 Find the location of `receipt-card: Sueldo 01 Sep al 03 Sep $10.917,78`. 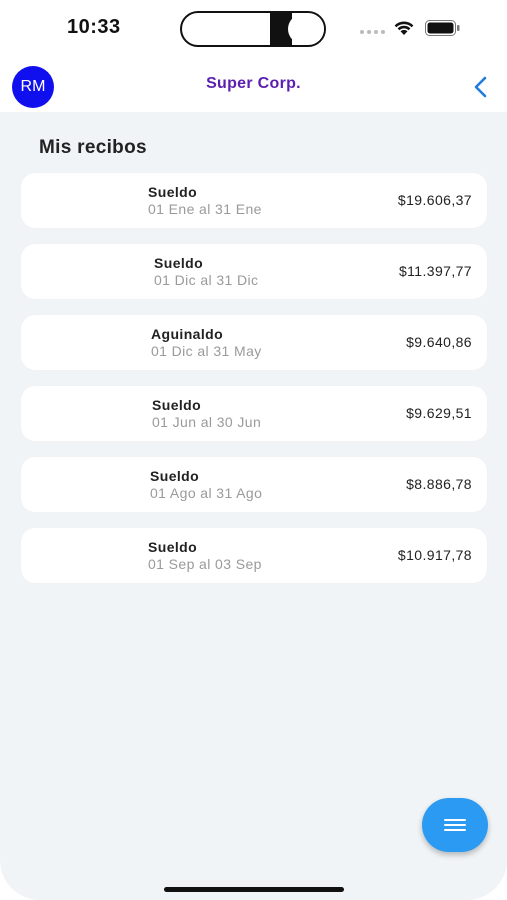

receipt-card: Sueldo 01 Sep al 03 Sep $10.917,78 is located at coordinates (254, 555).